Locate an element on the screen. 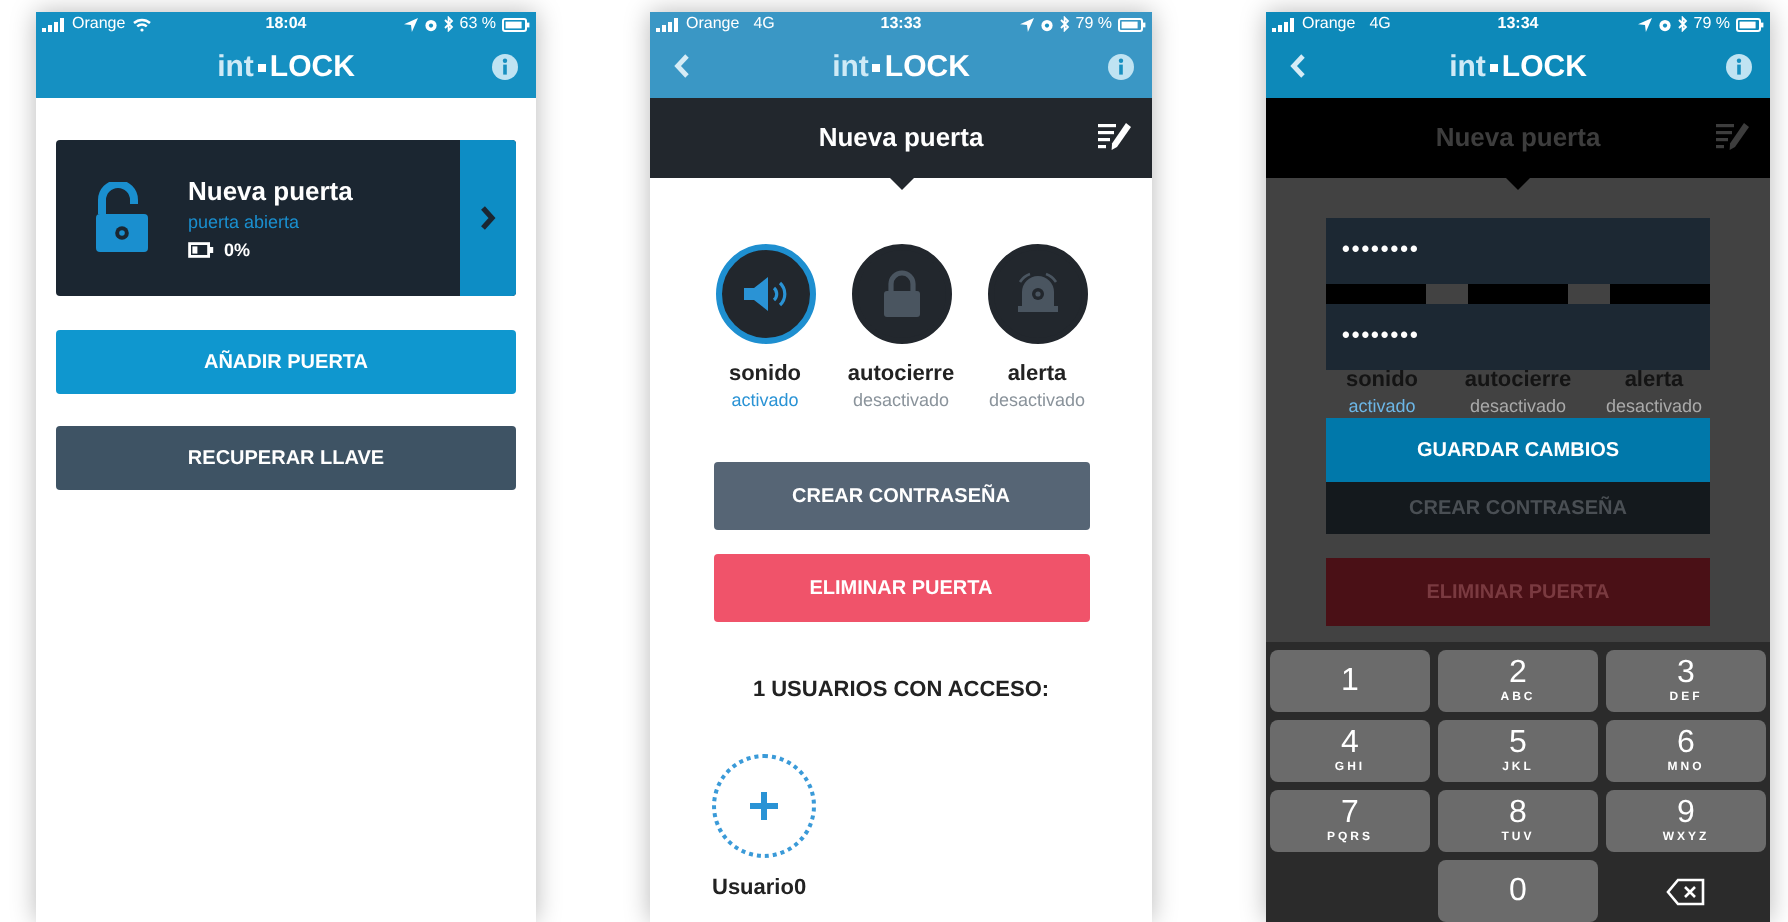 This screenshot has width=1788, height=922. setting-label: sonido is located at coordinates (765, 375).